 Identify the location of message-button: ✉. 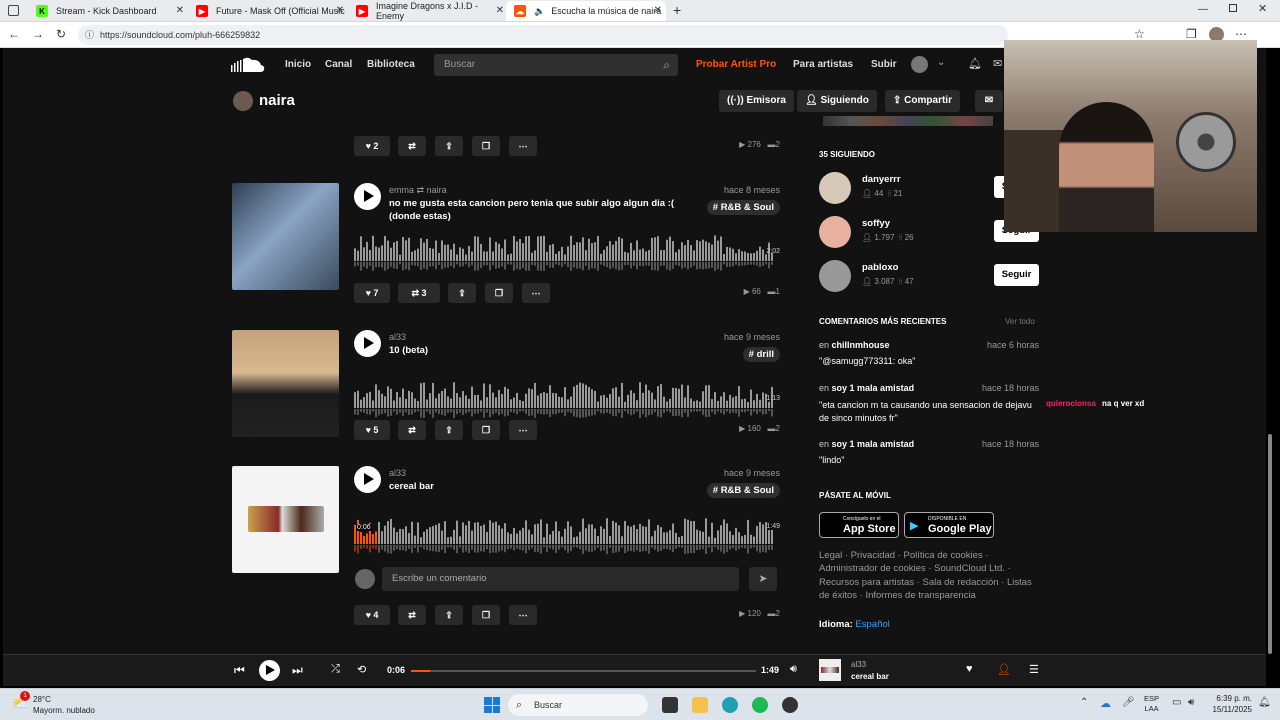
(989, 101).